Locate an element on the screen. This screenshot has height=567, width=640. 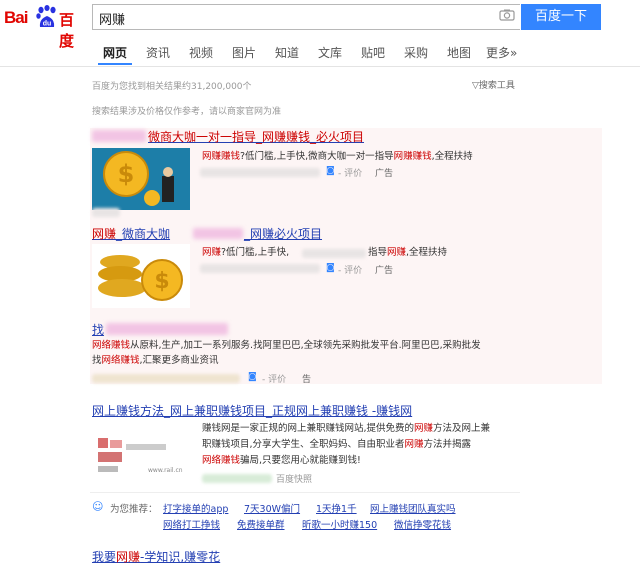
ad2-thumbnail: $ is located at coordinates (141, 276).